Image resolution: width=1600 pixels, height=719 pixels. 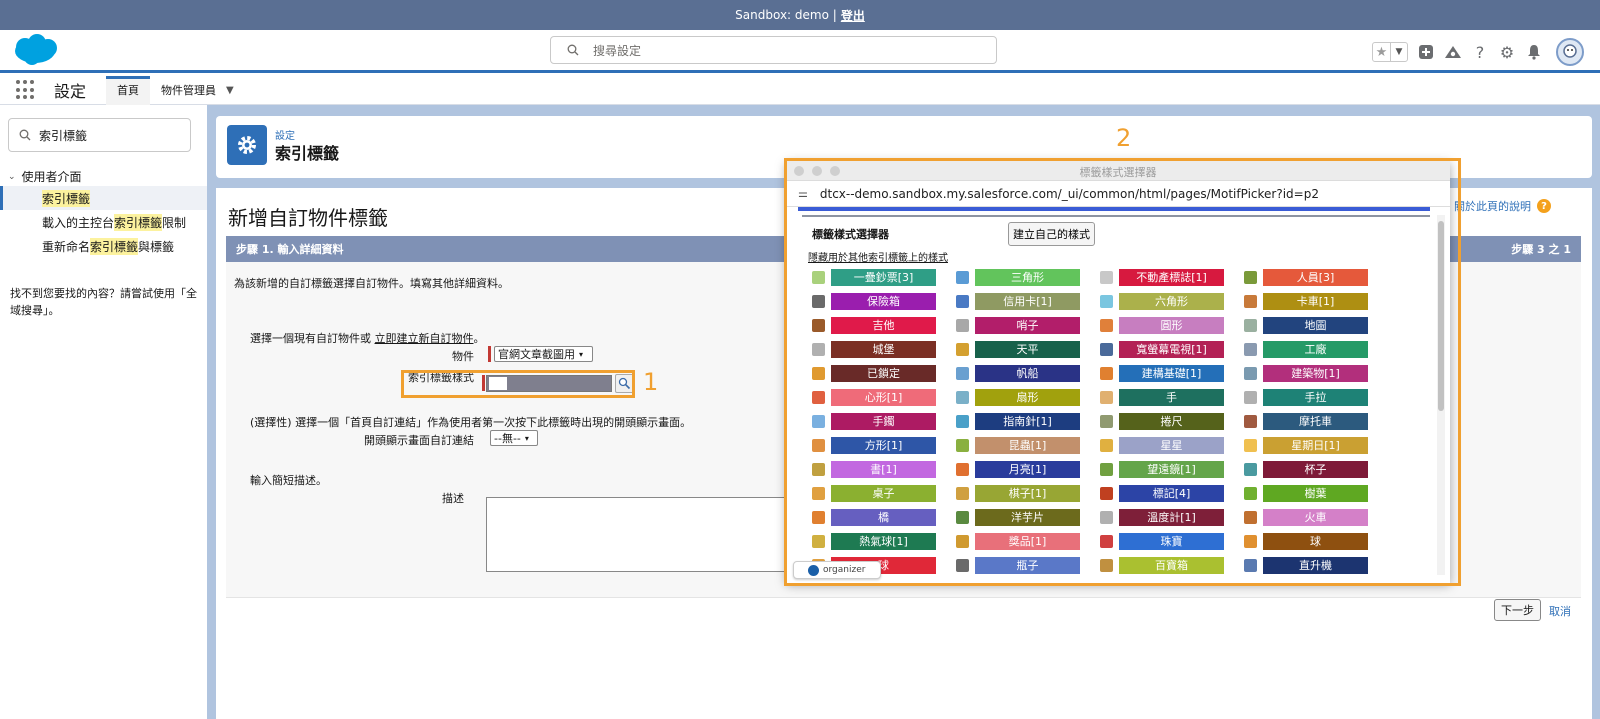 I want to click on sidebar-item-label-after: 與標籤, so click(x=156, y=246).